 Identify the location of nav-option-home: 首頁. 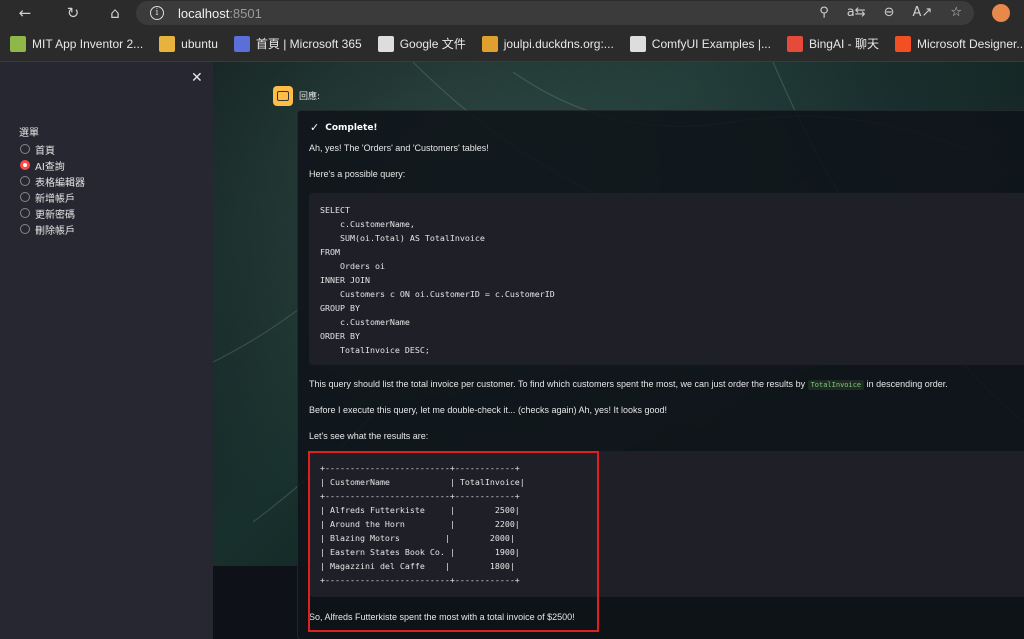
(52, 149).